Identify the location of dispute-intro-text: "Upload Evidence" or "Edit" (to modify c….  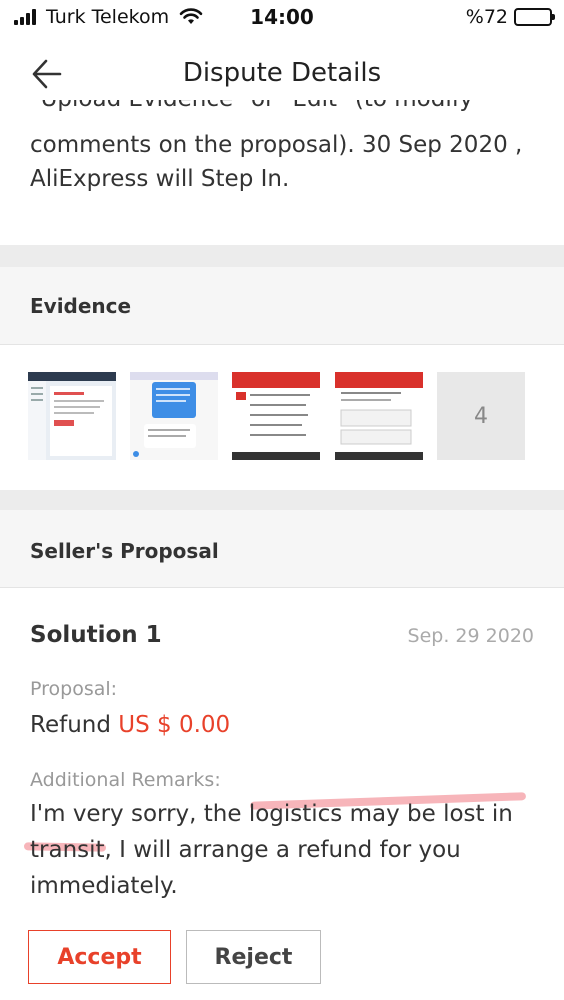
(282, 172).